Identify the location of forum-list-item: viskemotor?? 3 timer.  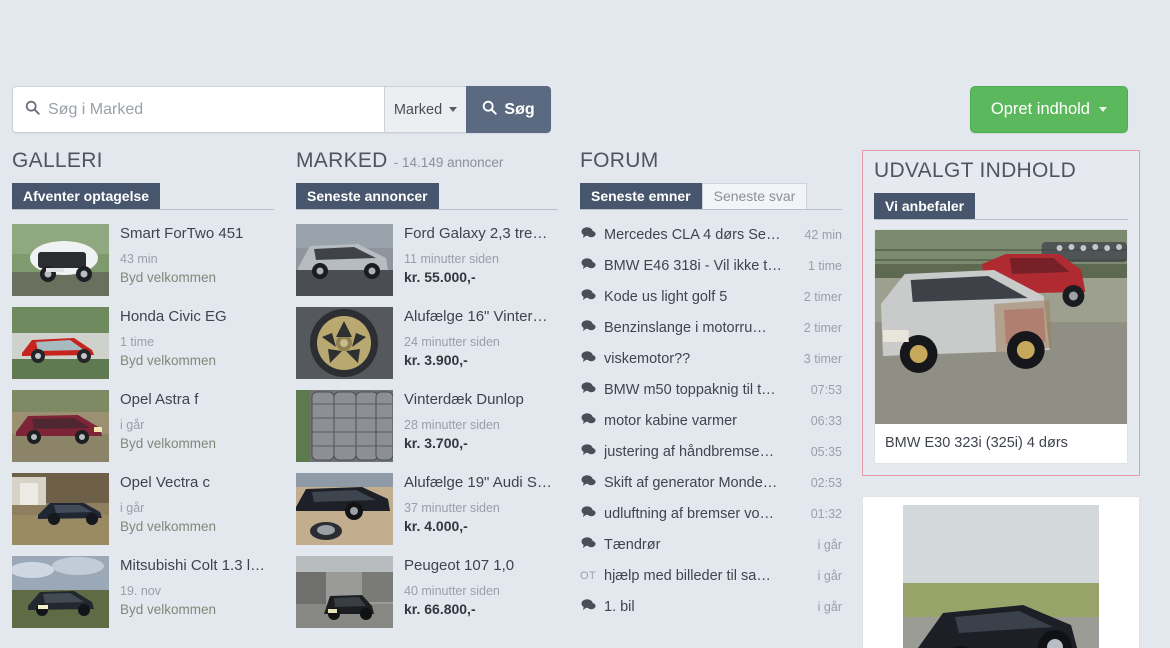
(711, 358).